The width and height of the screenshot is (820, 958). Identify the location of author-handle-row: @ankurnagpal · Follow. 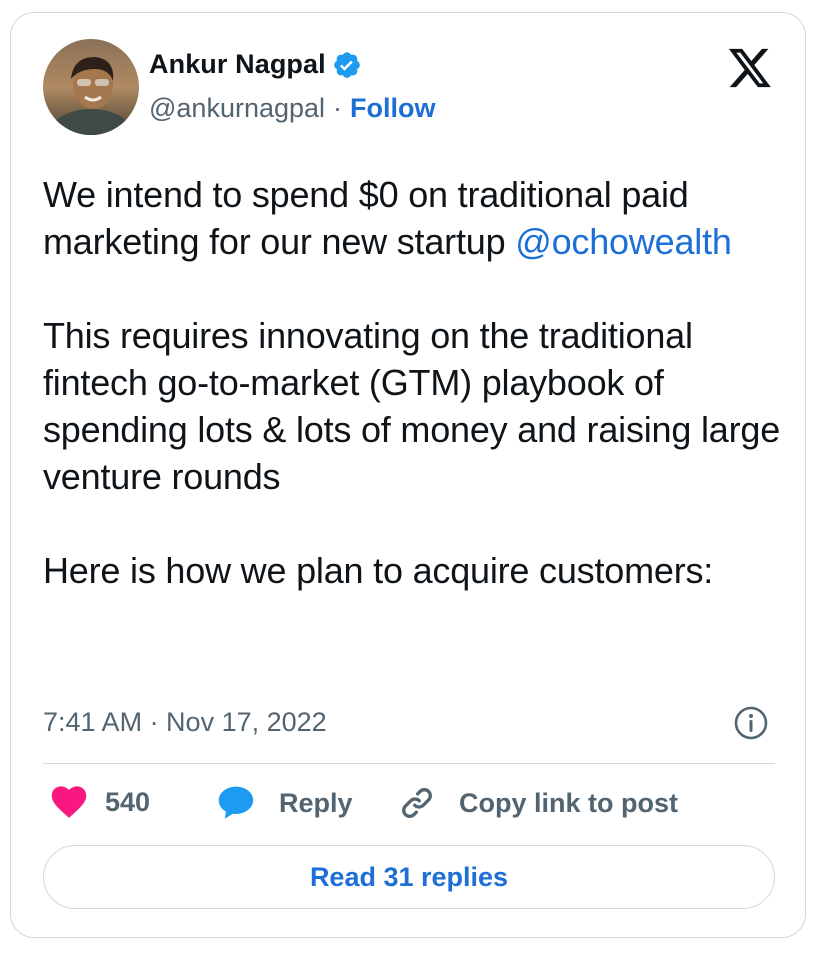
(292, 108).